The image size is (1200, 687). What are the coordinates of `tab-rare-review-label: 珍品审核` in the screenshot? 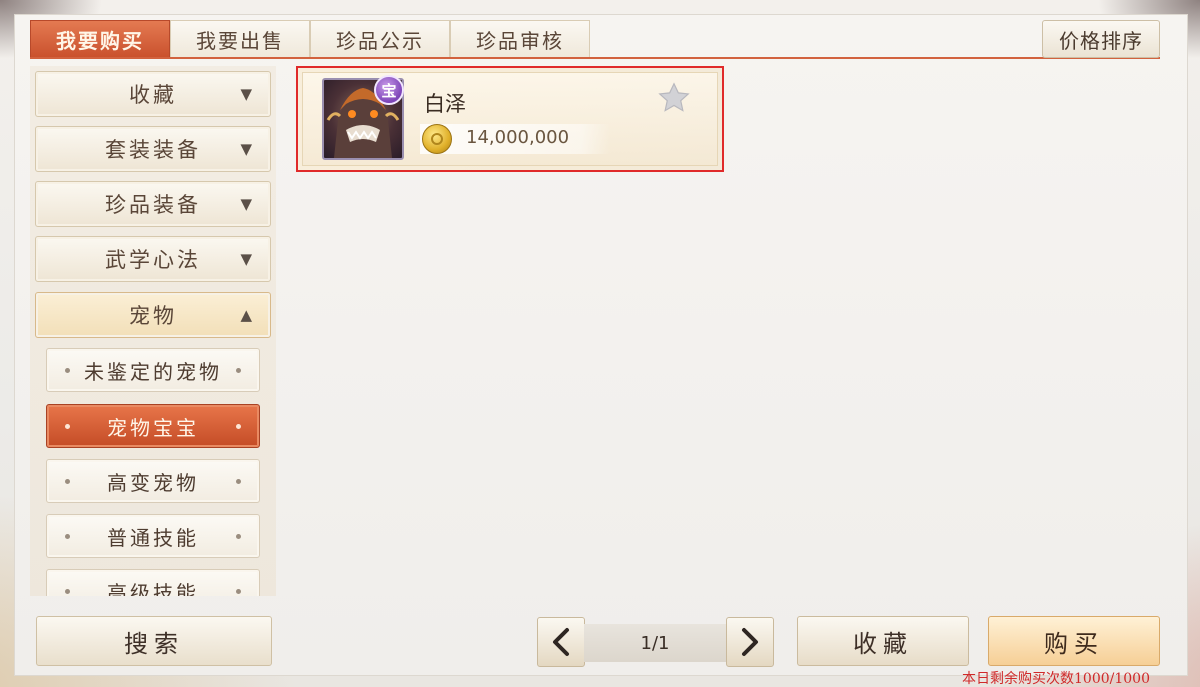 It's located at (520, 41).